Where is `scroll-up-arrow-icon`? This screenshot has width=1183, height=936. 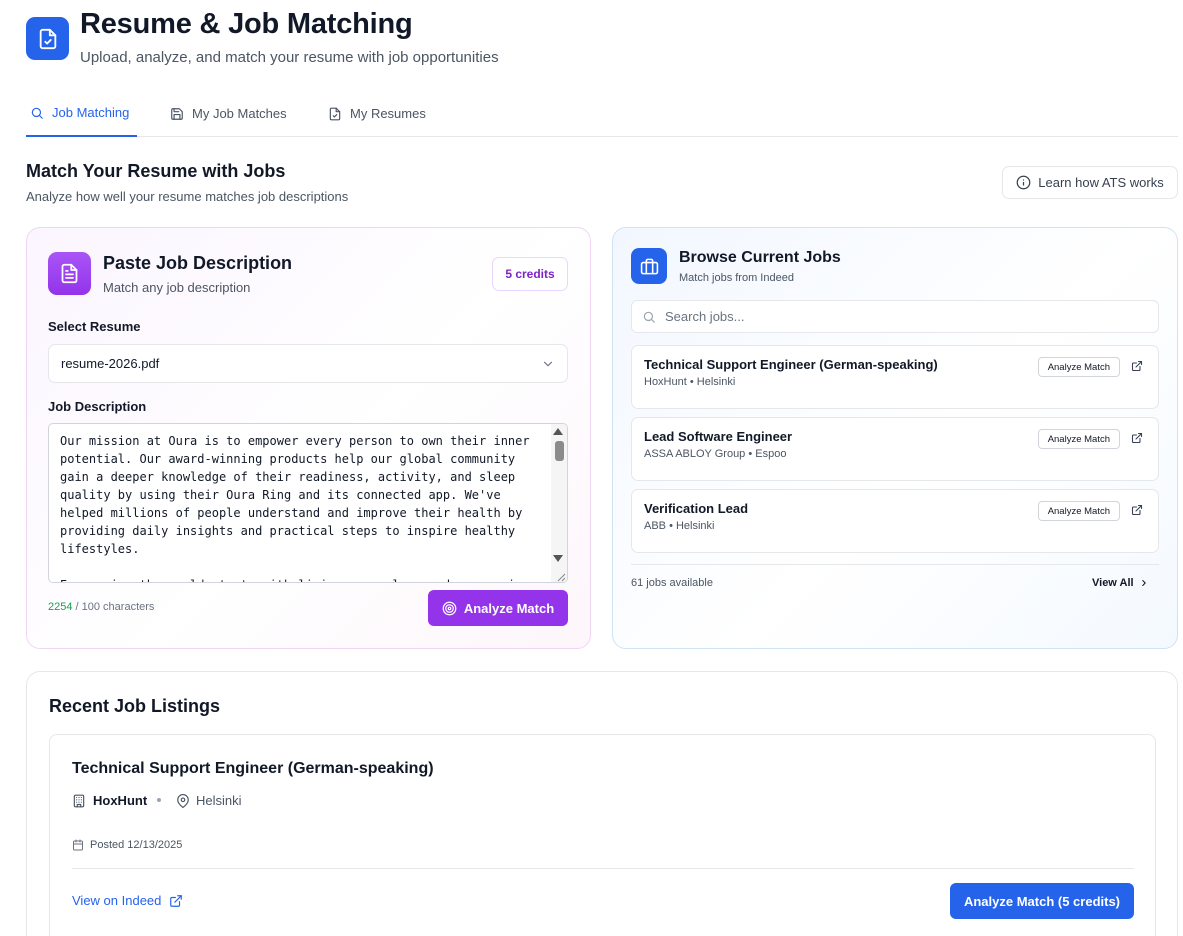
scroll-up-arrow-icon is located at coordinates (558, 431).